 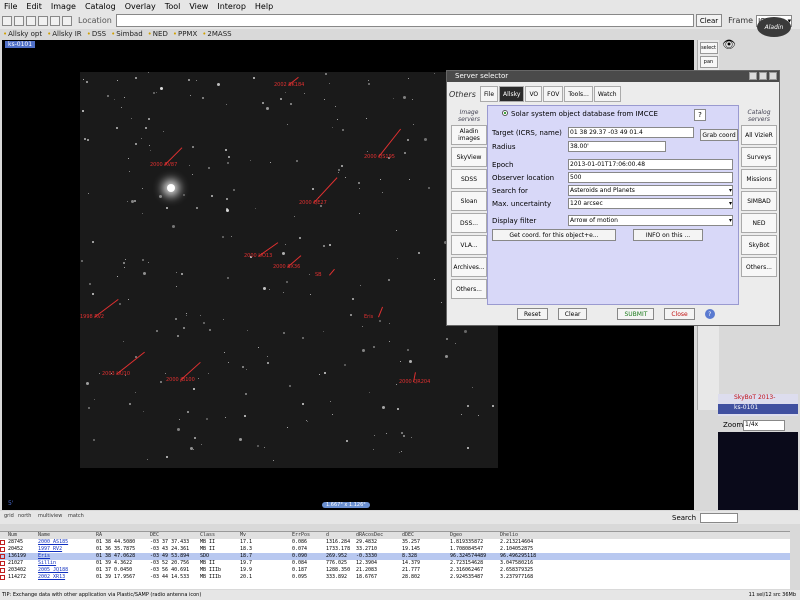 I want to click on grid-toggle: grid, so click(x=9, y=516).